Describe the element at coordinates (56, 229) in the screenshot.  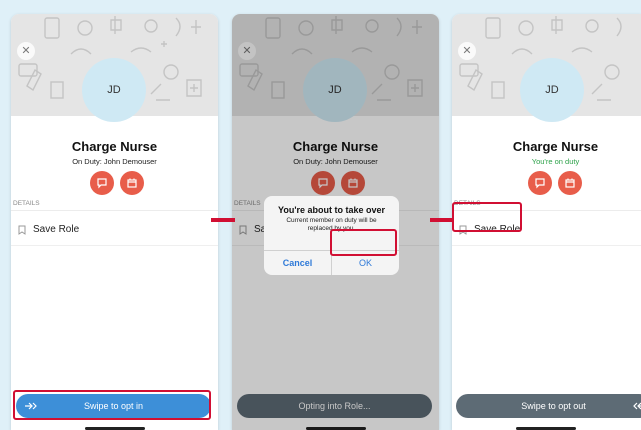
I see `save-role-label: Save Role` at that location.